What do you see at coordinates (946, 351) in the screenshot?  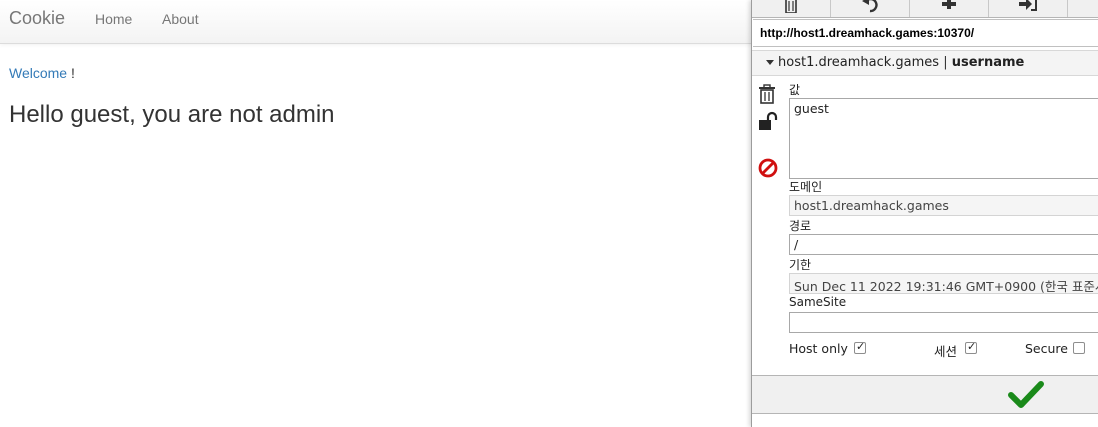 I see `session-label: 세션` at bounding box center [946, 351].